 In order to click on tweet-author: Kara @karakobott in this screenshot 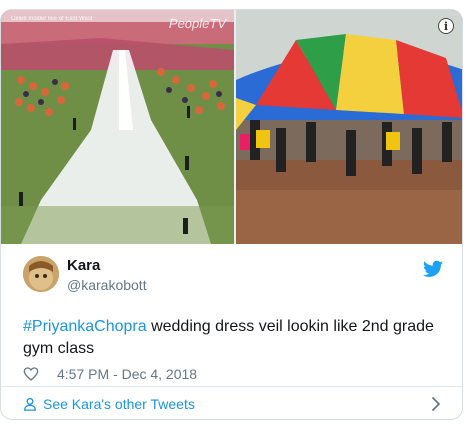, I will do `click(233, 276)`.